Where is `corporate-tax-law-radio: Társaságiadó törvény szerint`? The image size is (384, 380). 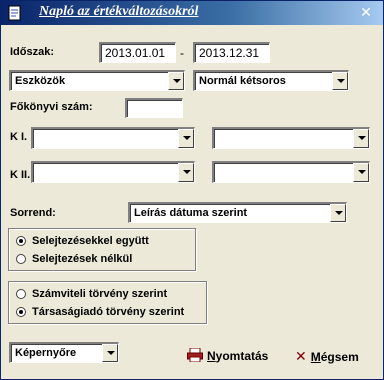
corporate-tax-law-radio: Társaságiadó törvény szerint is located at coordinates (100, 312).